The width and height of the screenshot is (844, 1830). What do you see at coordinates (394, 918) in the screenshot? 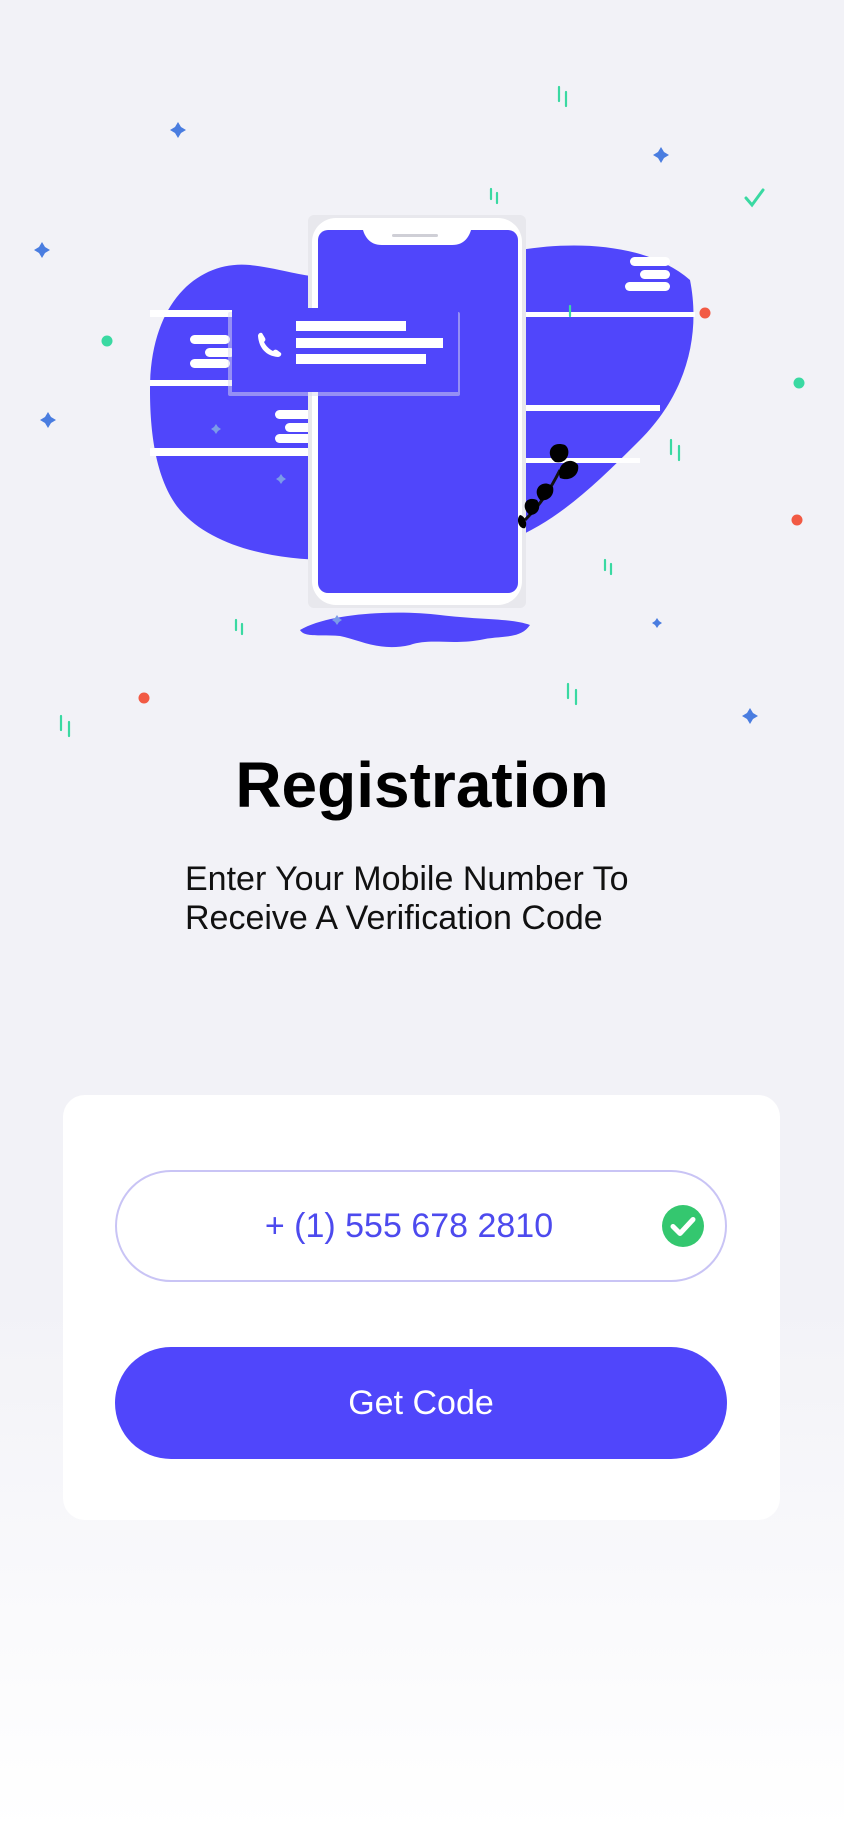
I see `subtitle-line-2: Receive A Verification Code` at bounding box center [394, 918].